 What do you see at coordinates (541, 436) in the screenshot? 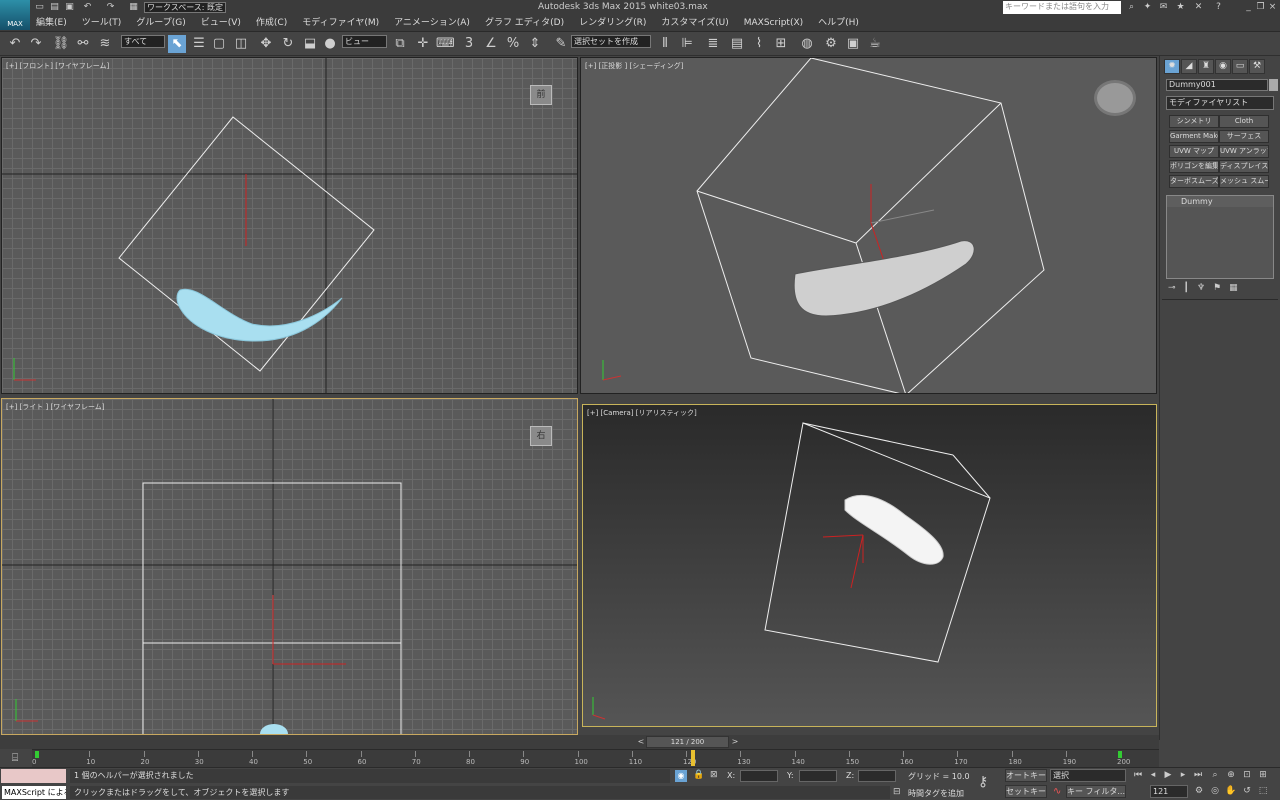
I see `viewcube: 右` at bounding box center [541, 436].